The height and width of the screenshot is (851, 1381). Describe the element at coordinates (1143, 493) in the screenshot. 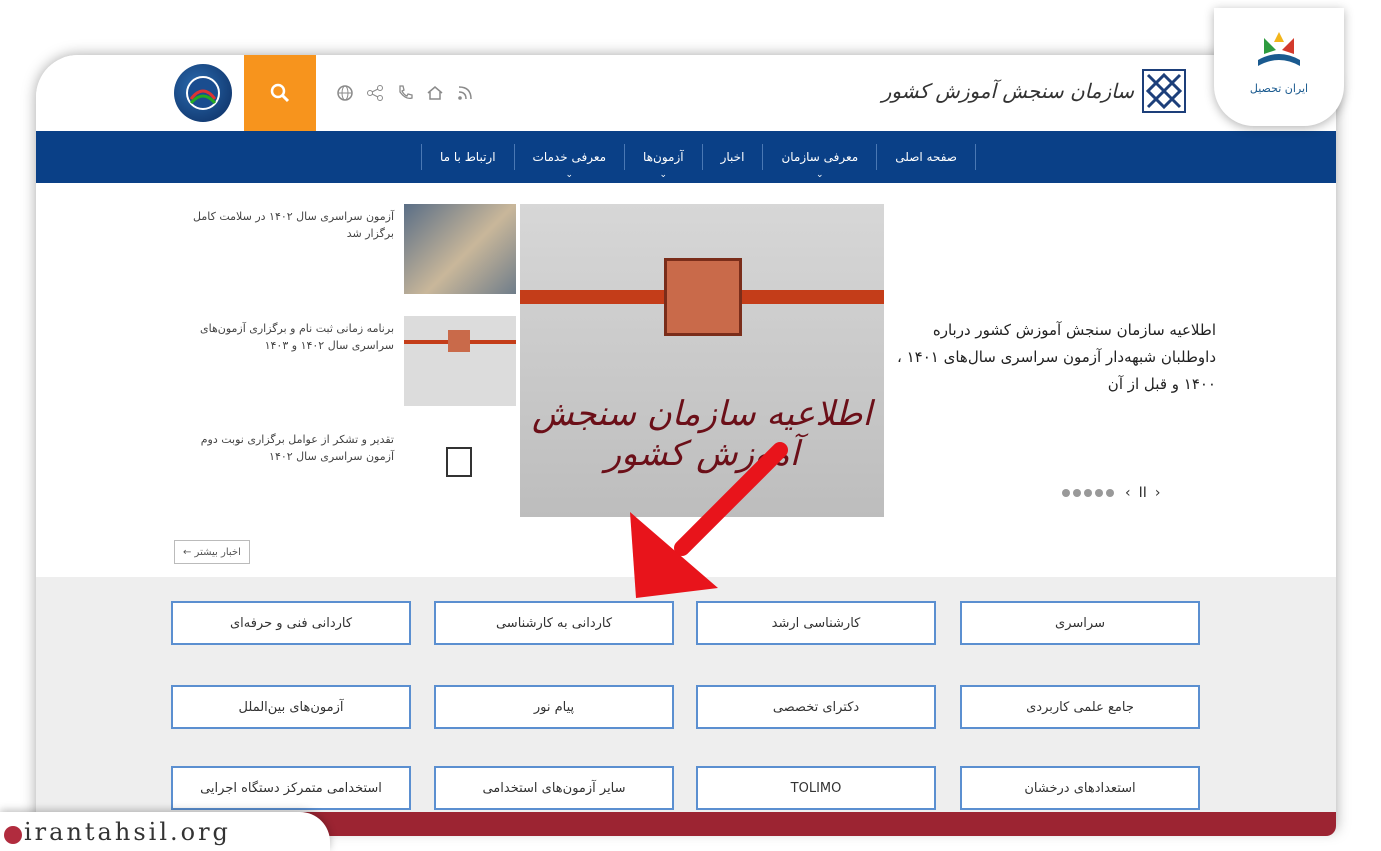

I see `pause-icon: II` at that location.